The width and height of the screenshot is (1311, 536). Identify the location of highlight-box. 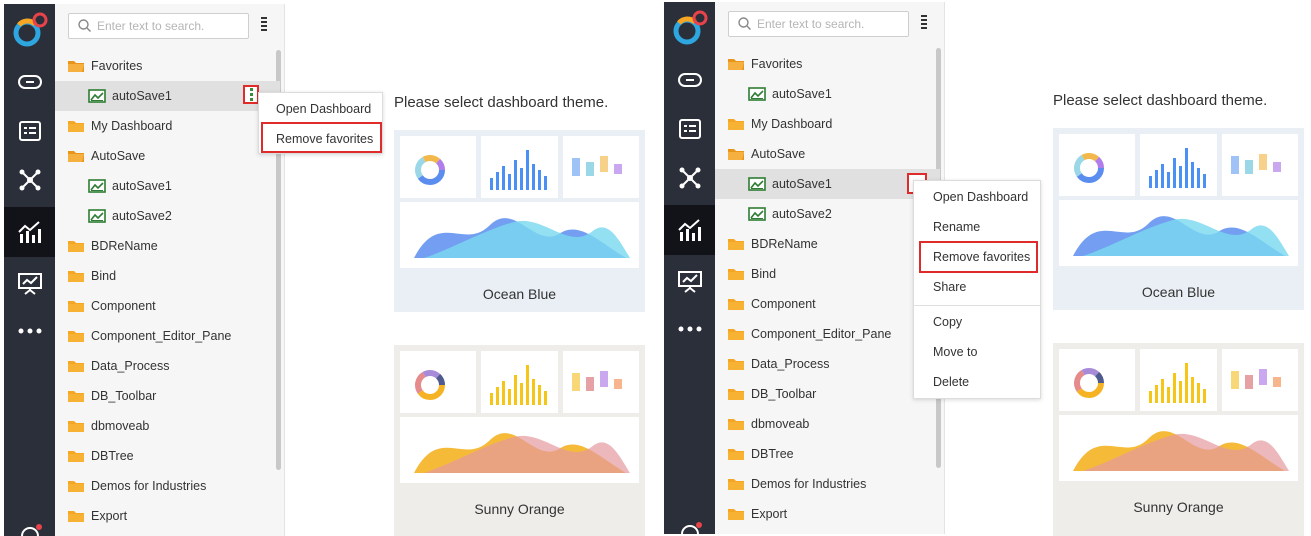
(321, 137).